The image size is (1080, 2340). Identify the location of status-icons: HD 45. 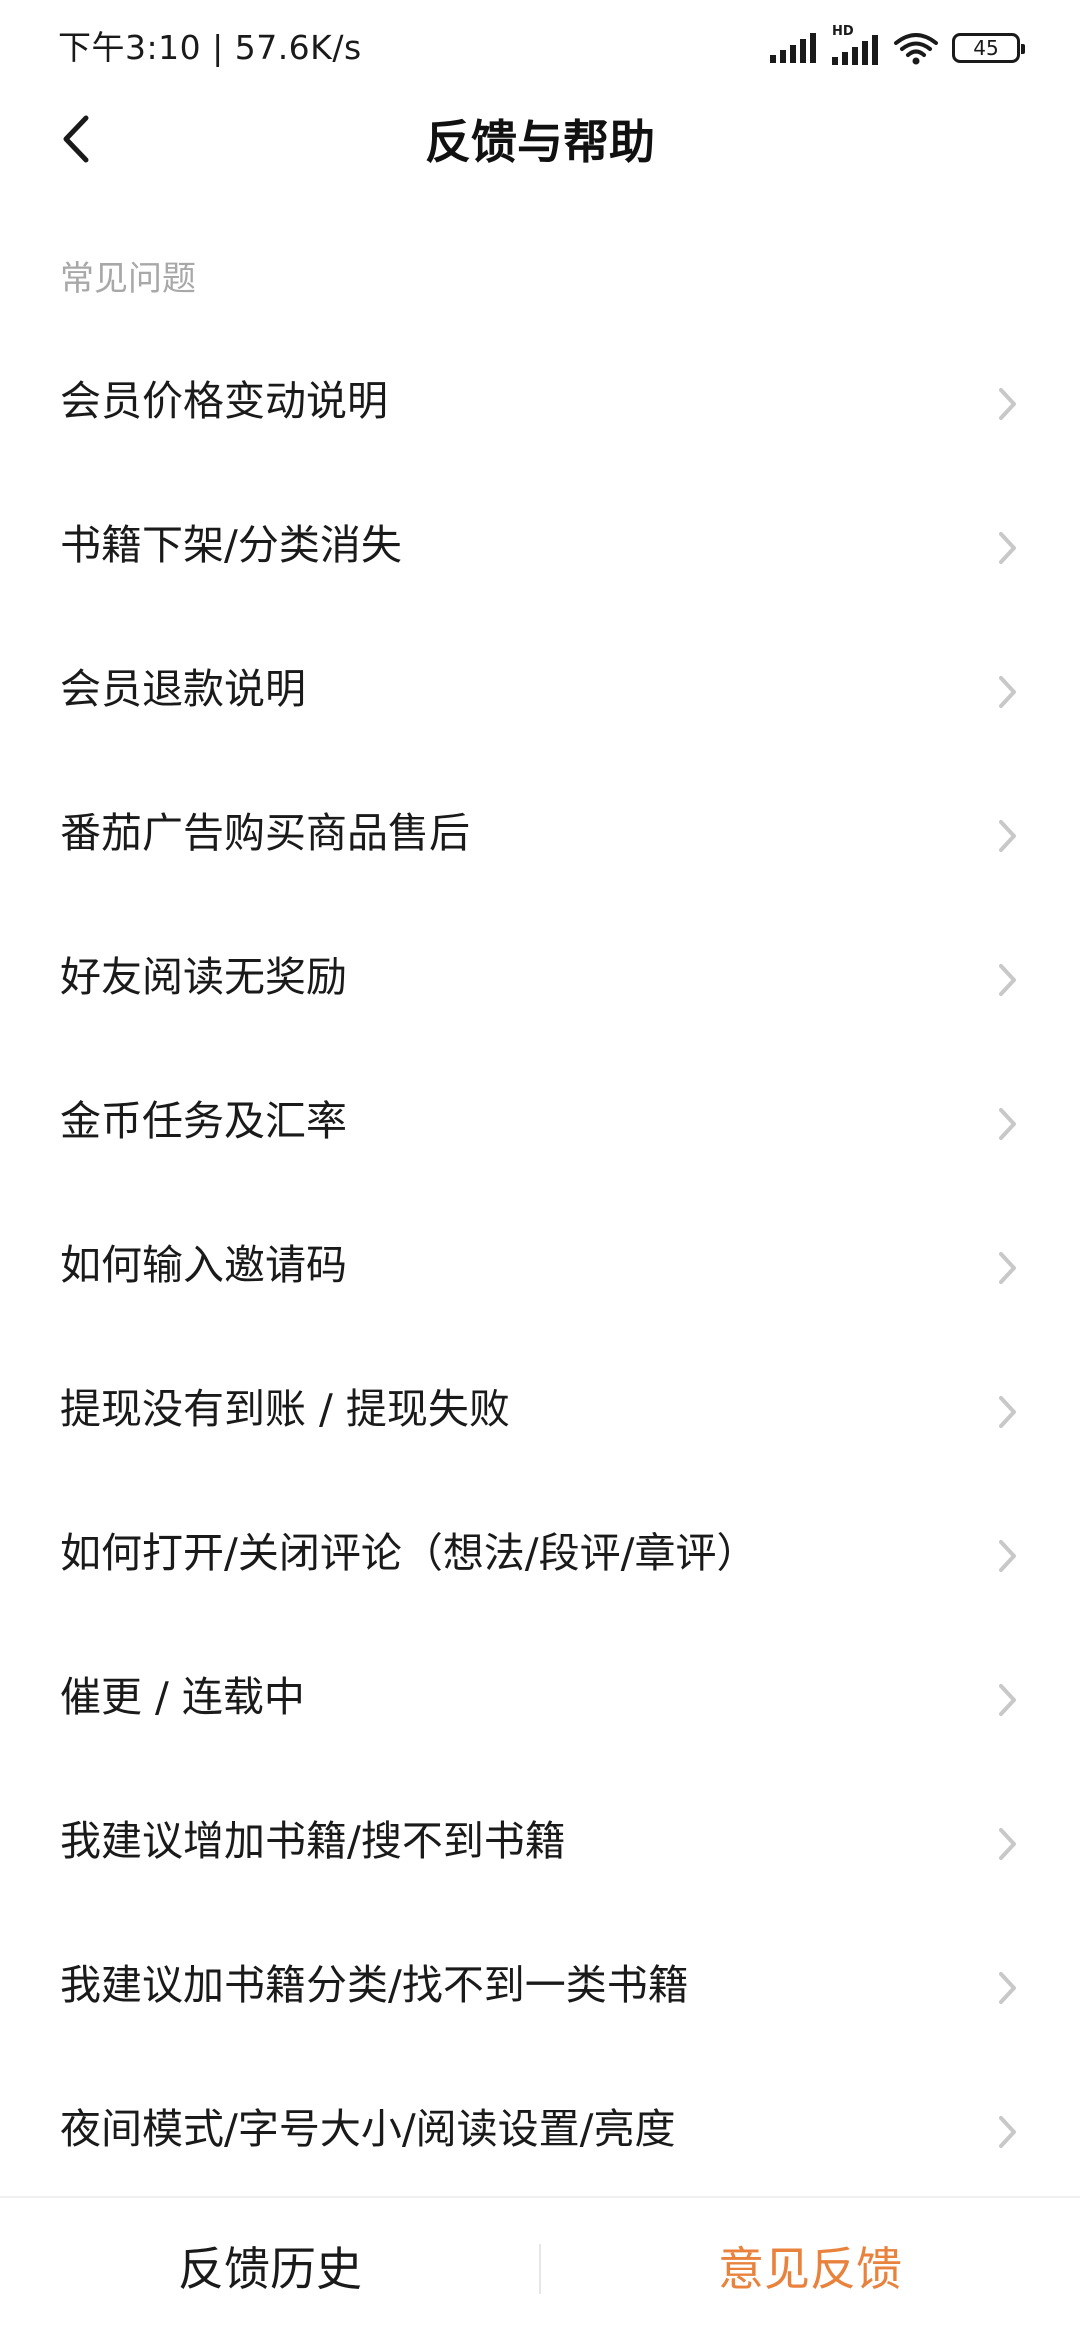
(897, 47).